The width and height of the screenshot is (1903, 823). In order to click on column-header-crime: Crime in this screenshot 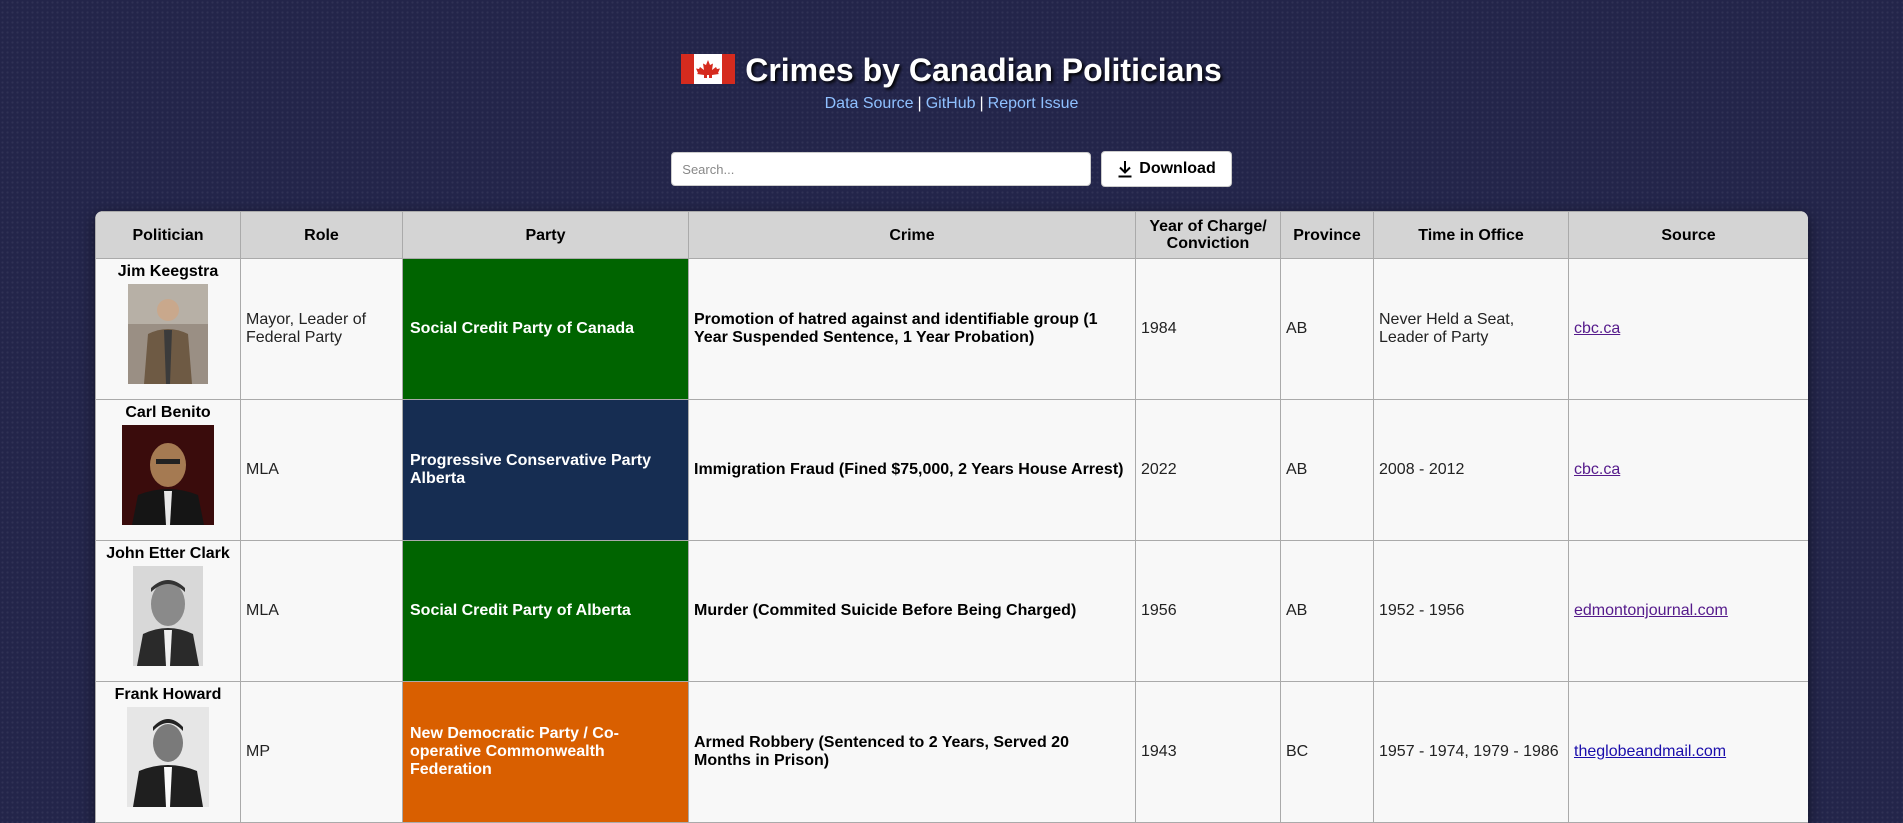, I will do `click(912, 235)`.